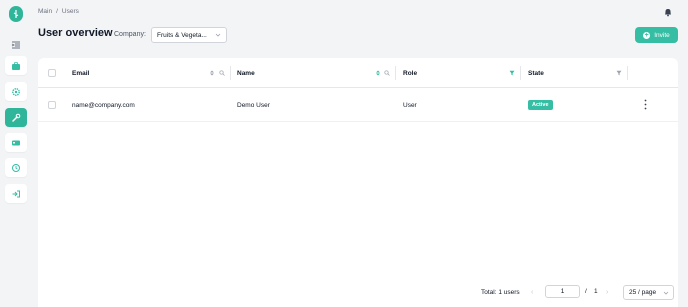 Image resolution: width=688 pixels, height=307 pixels. Describe the element at coordinates (410, 105) in the screenshot. I see `cell-role: User` at that location.